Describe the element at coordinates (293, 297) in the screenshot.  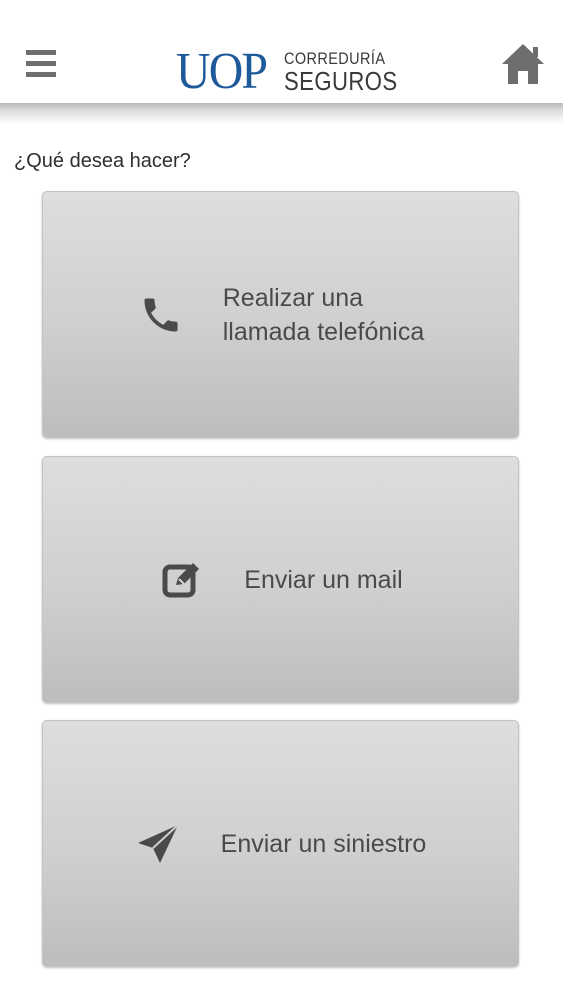
I see `call-label-line1: Realizar una` at that location.